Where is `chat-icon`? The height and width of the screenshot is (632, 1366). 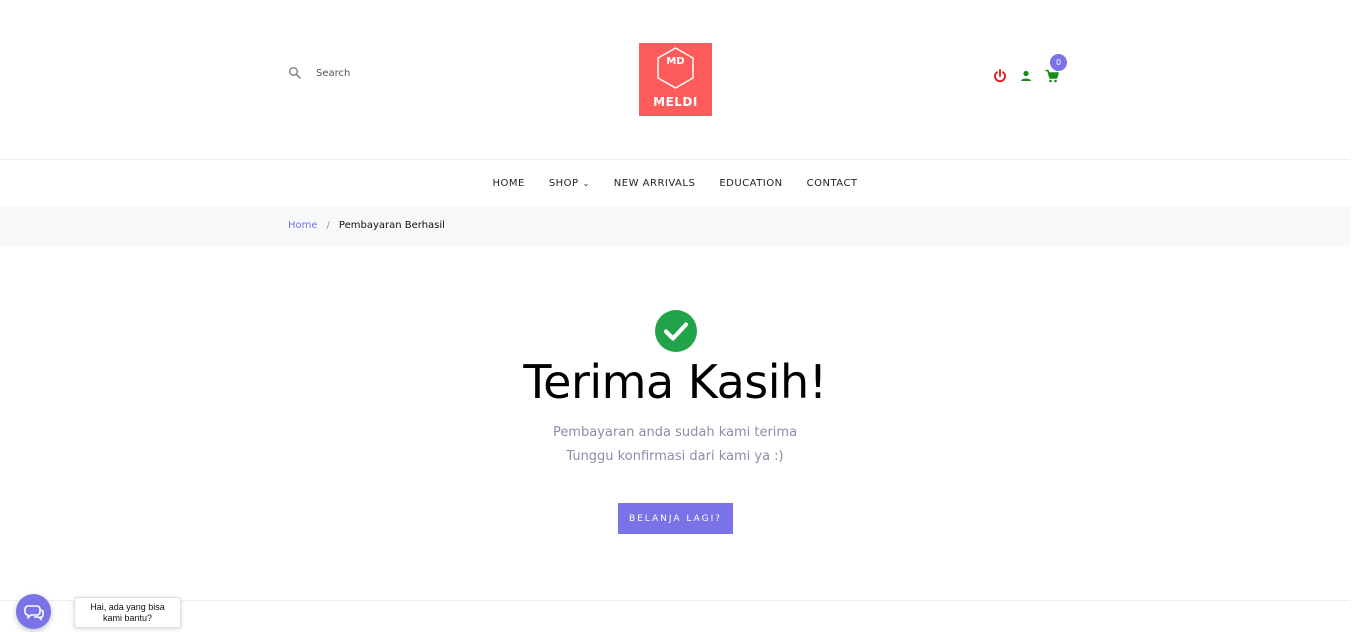 chat-icon is located at coordinates (33, 612).